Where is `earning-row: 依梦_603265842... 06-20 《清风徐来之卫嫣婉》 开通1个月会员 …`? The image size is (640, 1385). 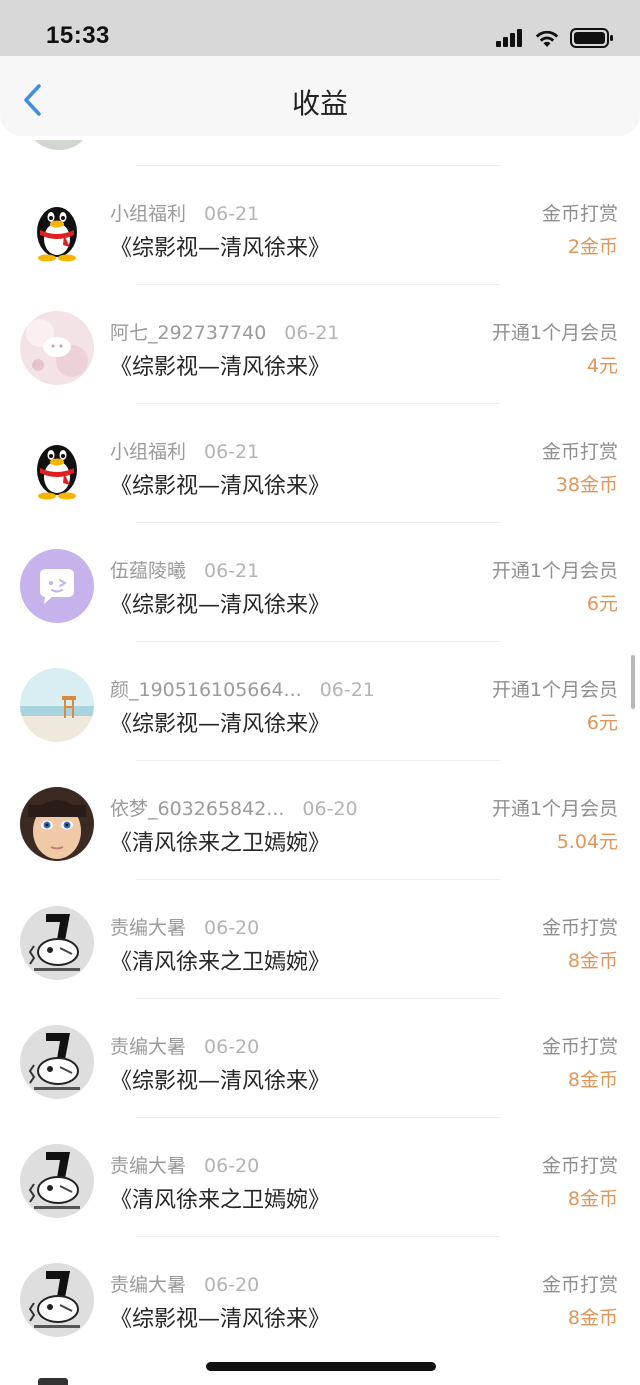
earning-row: 依梦_603265842... 06-20 《清风徐来之卫嫣婉》 开通1个月会员 … is located at coordinates (320, 820).